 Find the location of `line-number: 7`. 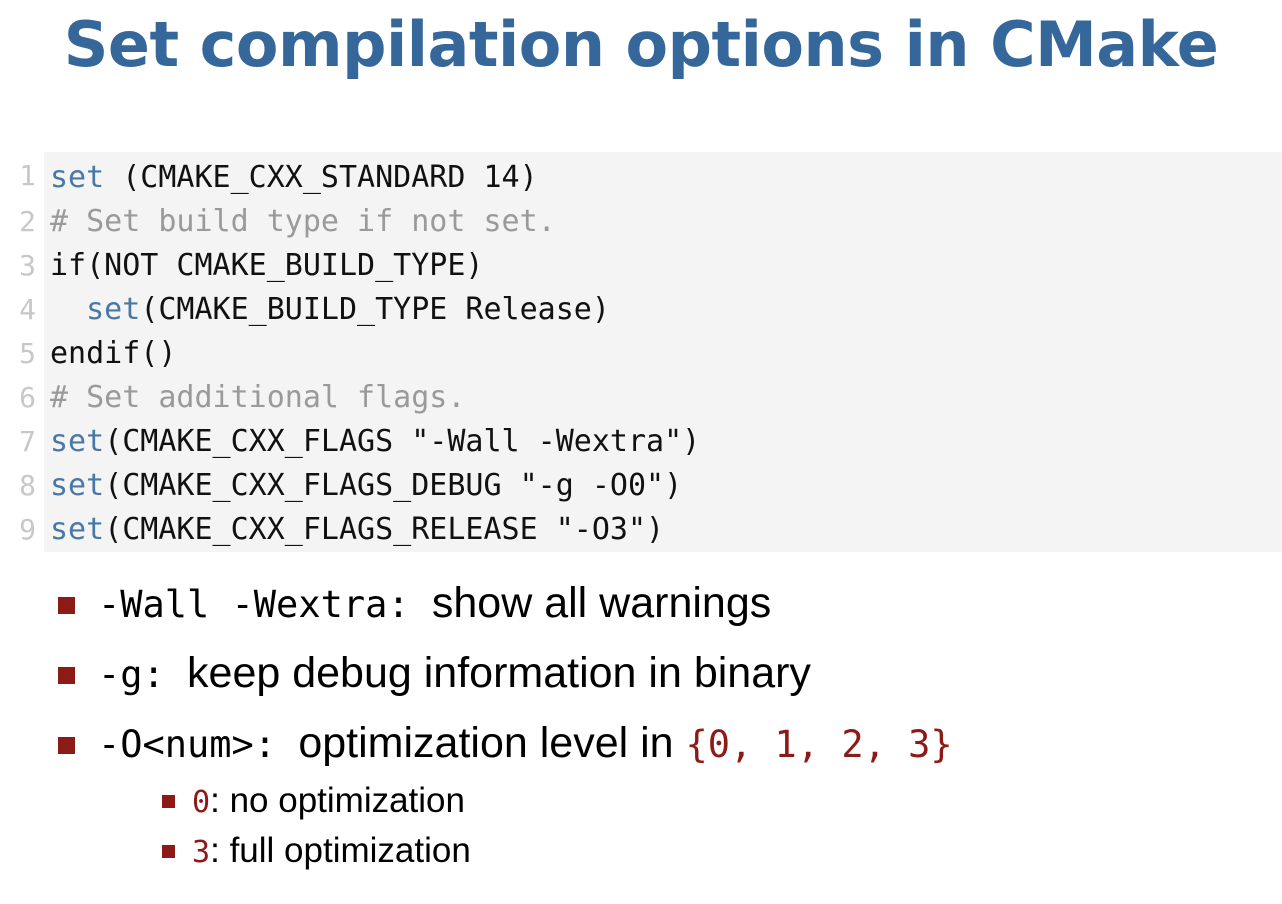

line-number: 7 is located at coordinates (22, 442).